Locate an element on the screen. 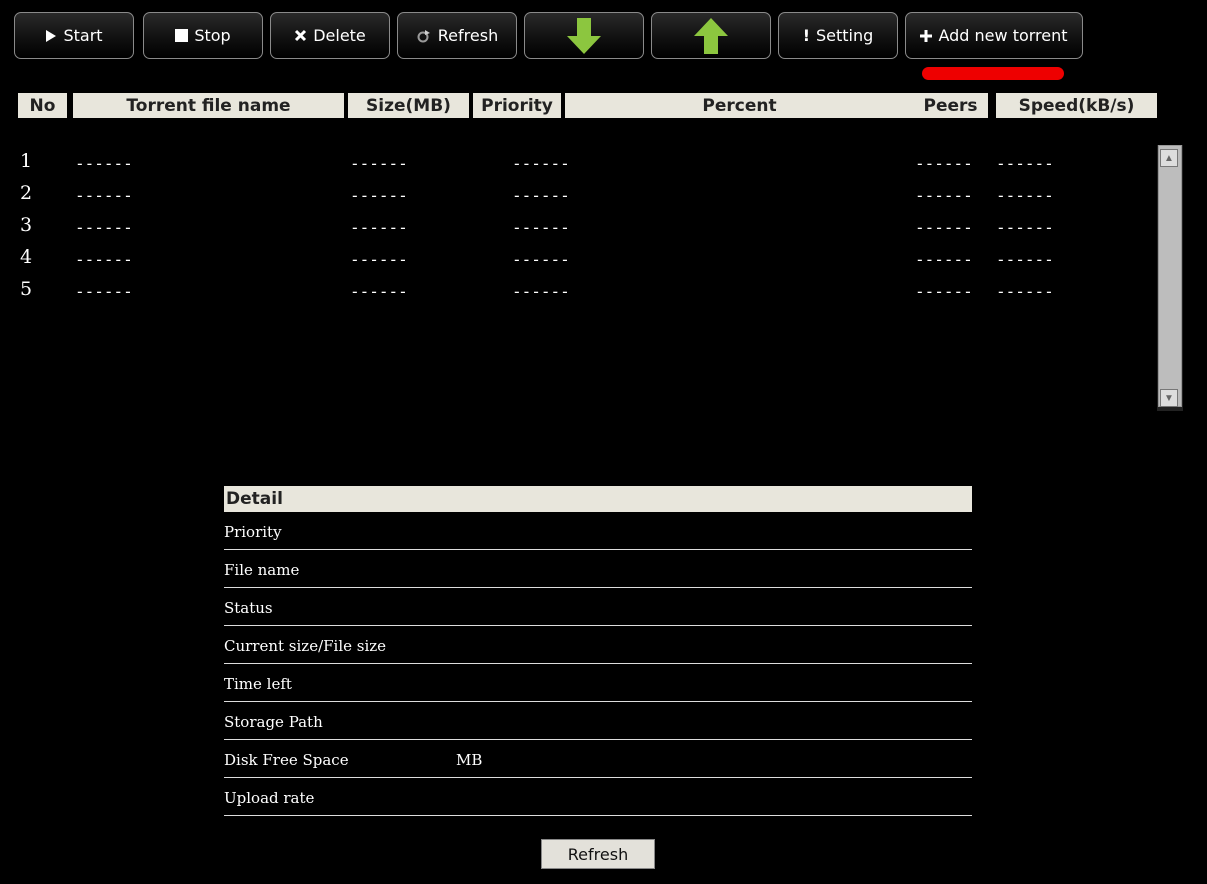  arrow-up-icon is located at coordinates (711, 36).